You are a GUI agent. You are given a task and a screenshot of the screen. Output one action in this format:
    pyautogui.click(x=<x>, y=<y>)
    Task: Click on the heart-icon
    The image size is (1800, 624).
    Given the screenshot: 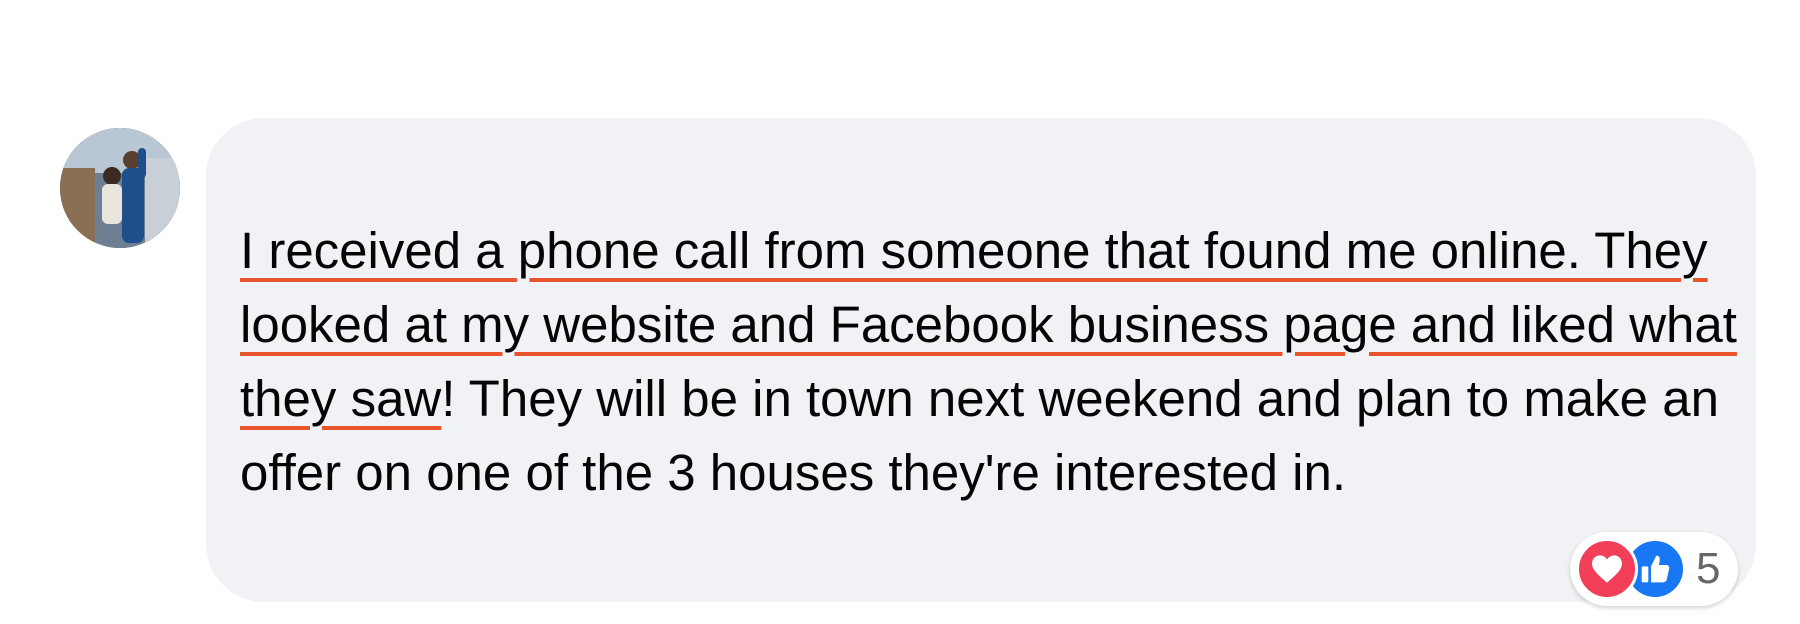 What is the action you would take?
    pyautogui.click(x=1607, y=569)
    